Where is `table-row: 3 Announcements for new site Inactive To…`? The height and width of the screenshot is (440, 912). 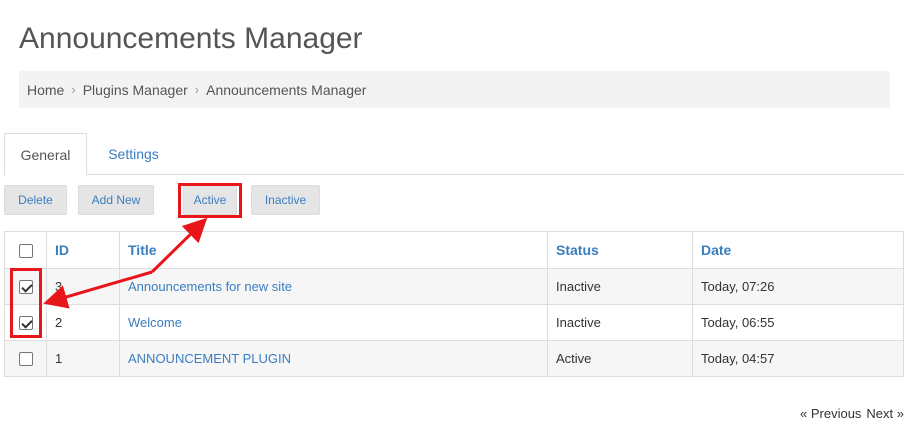 table-row: 3 Announcements for new site Inactive To… is located at coordinates (454, 286).